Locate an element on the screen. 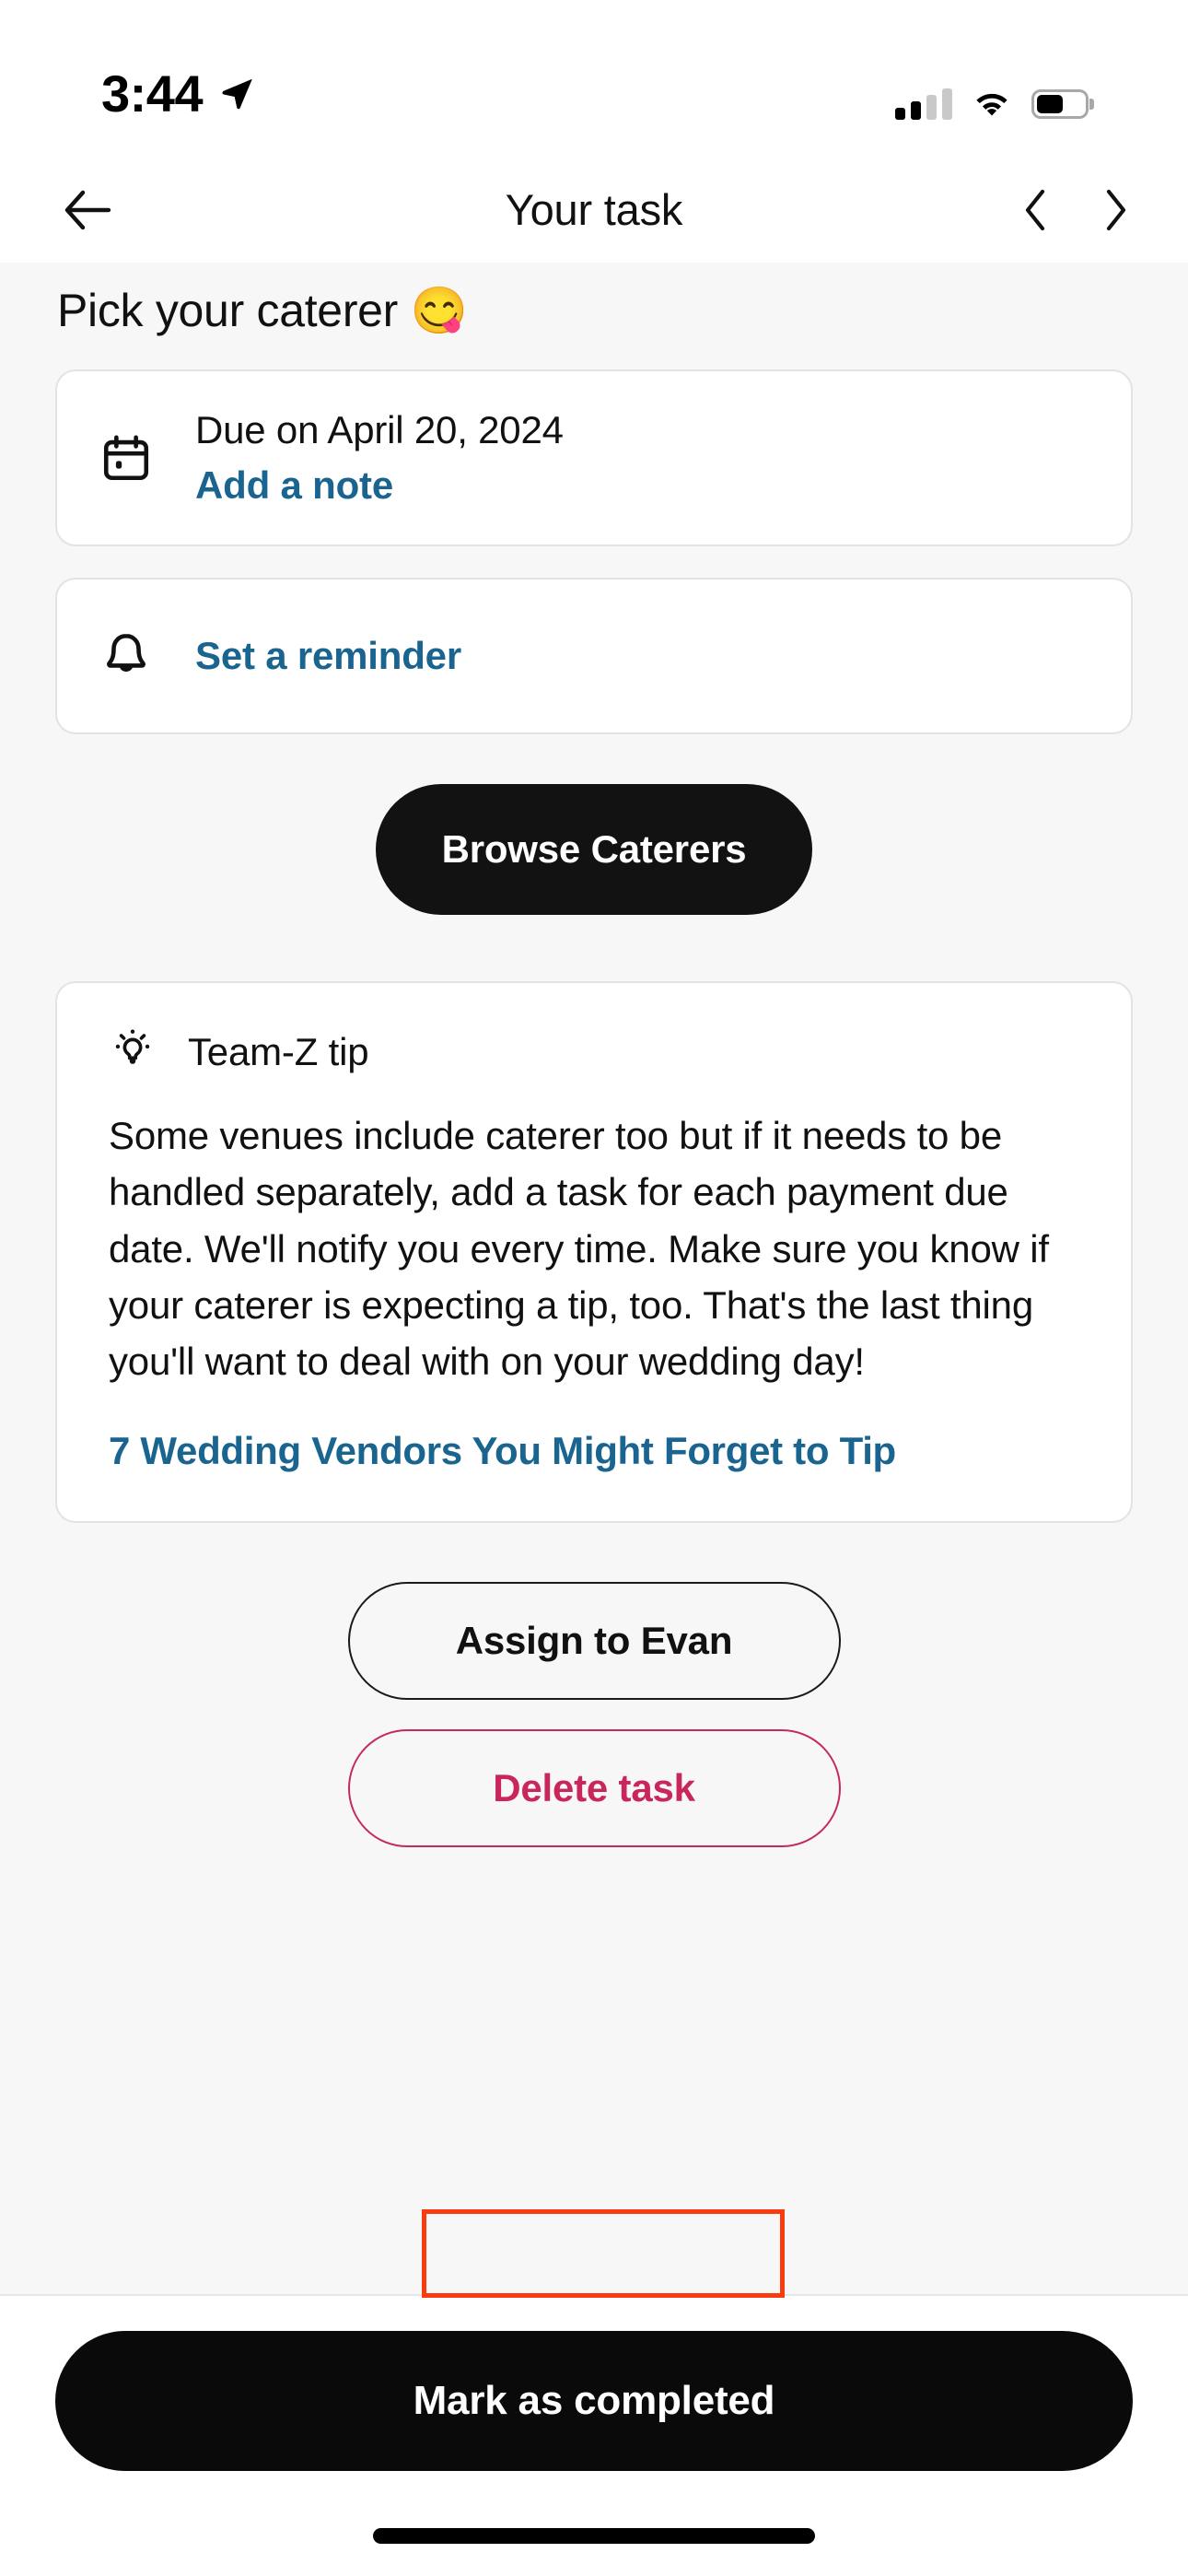  status-bar-clock: 3:44 is located at coordinates (152, 93).